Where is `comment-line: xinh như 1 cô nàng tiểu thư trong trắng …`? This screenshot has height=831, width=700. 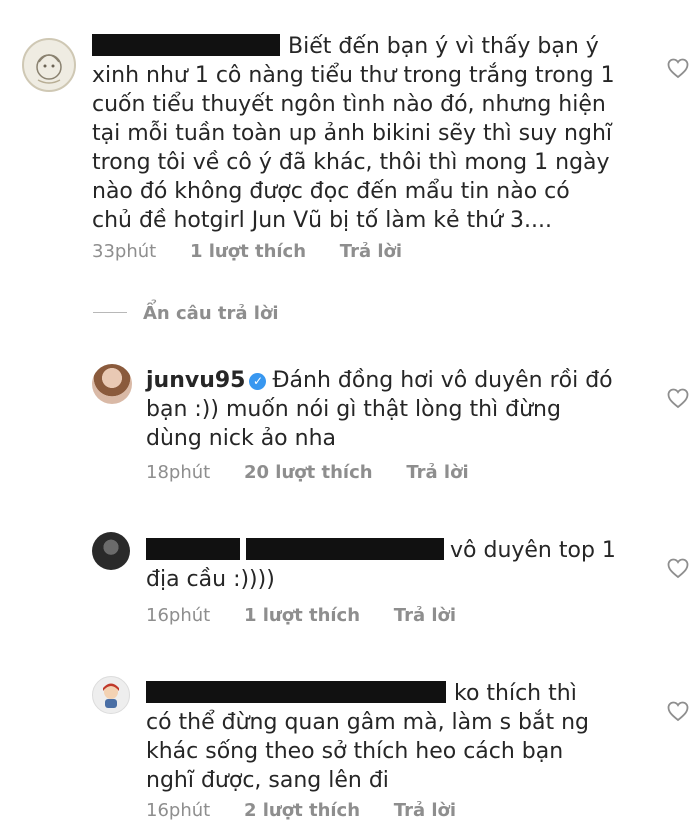
comment-line: xinh như 1 cô nàng tiểu thư trong trắng … is located at coordinates (353, 75).